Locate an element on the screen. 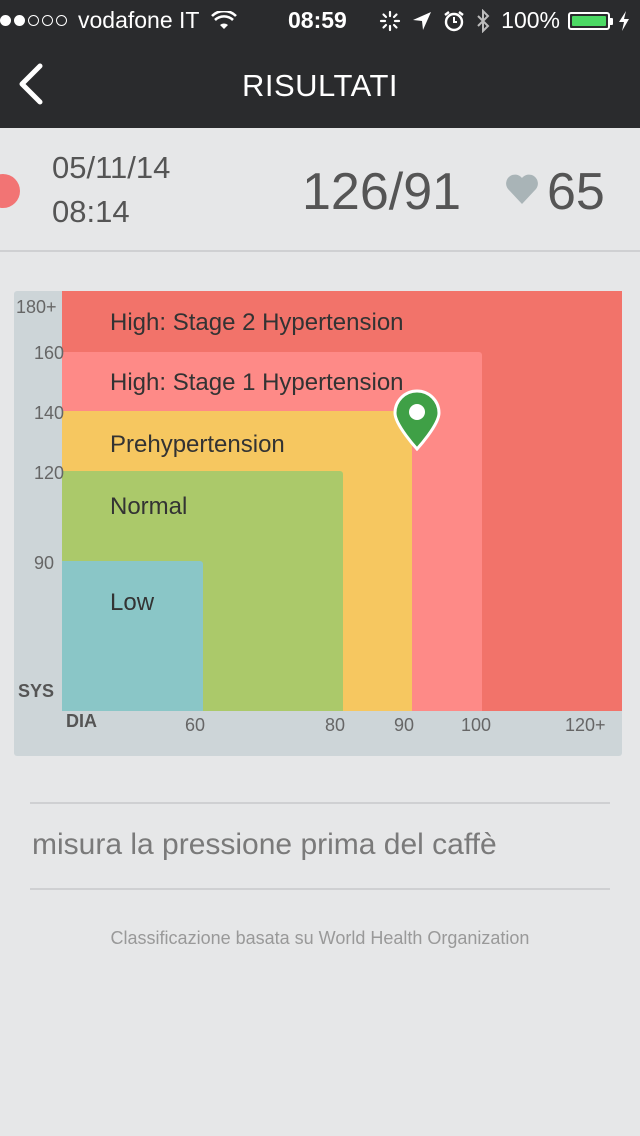 This screenshot has width=640, height=1136. x-tick: 60 is located at coordinates (195, 725).